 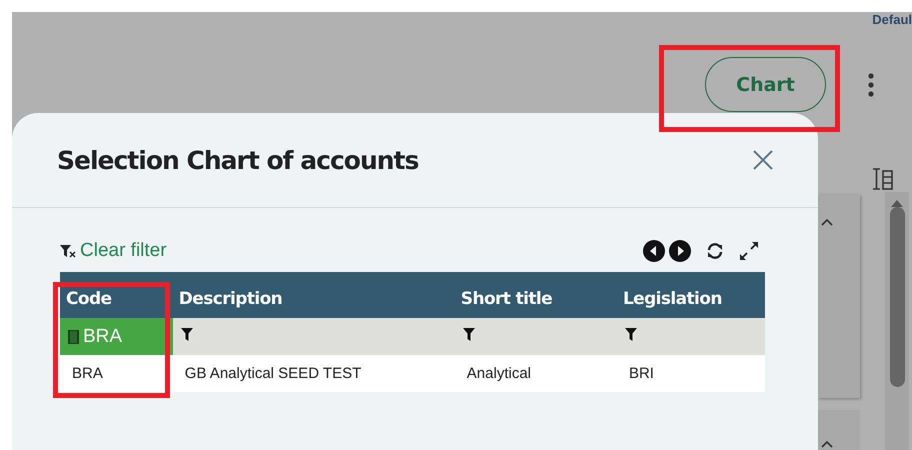 I want to click on scrollbar, so click(x=897, y=321).